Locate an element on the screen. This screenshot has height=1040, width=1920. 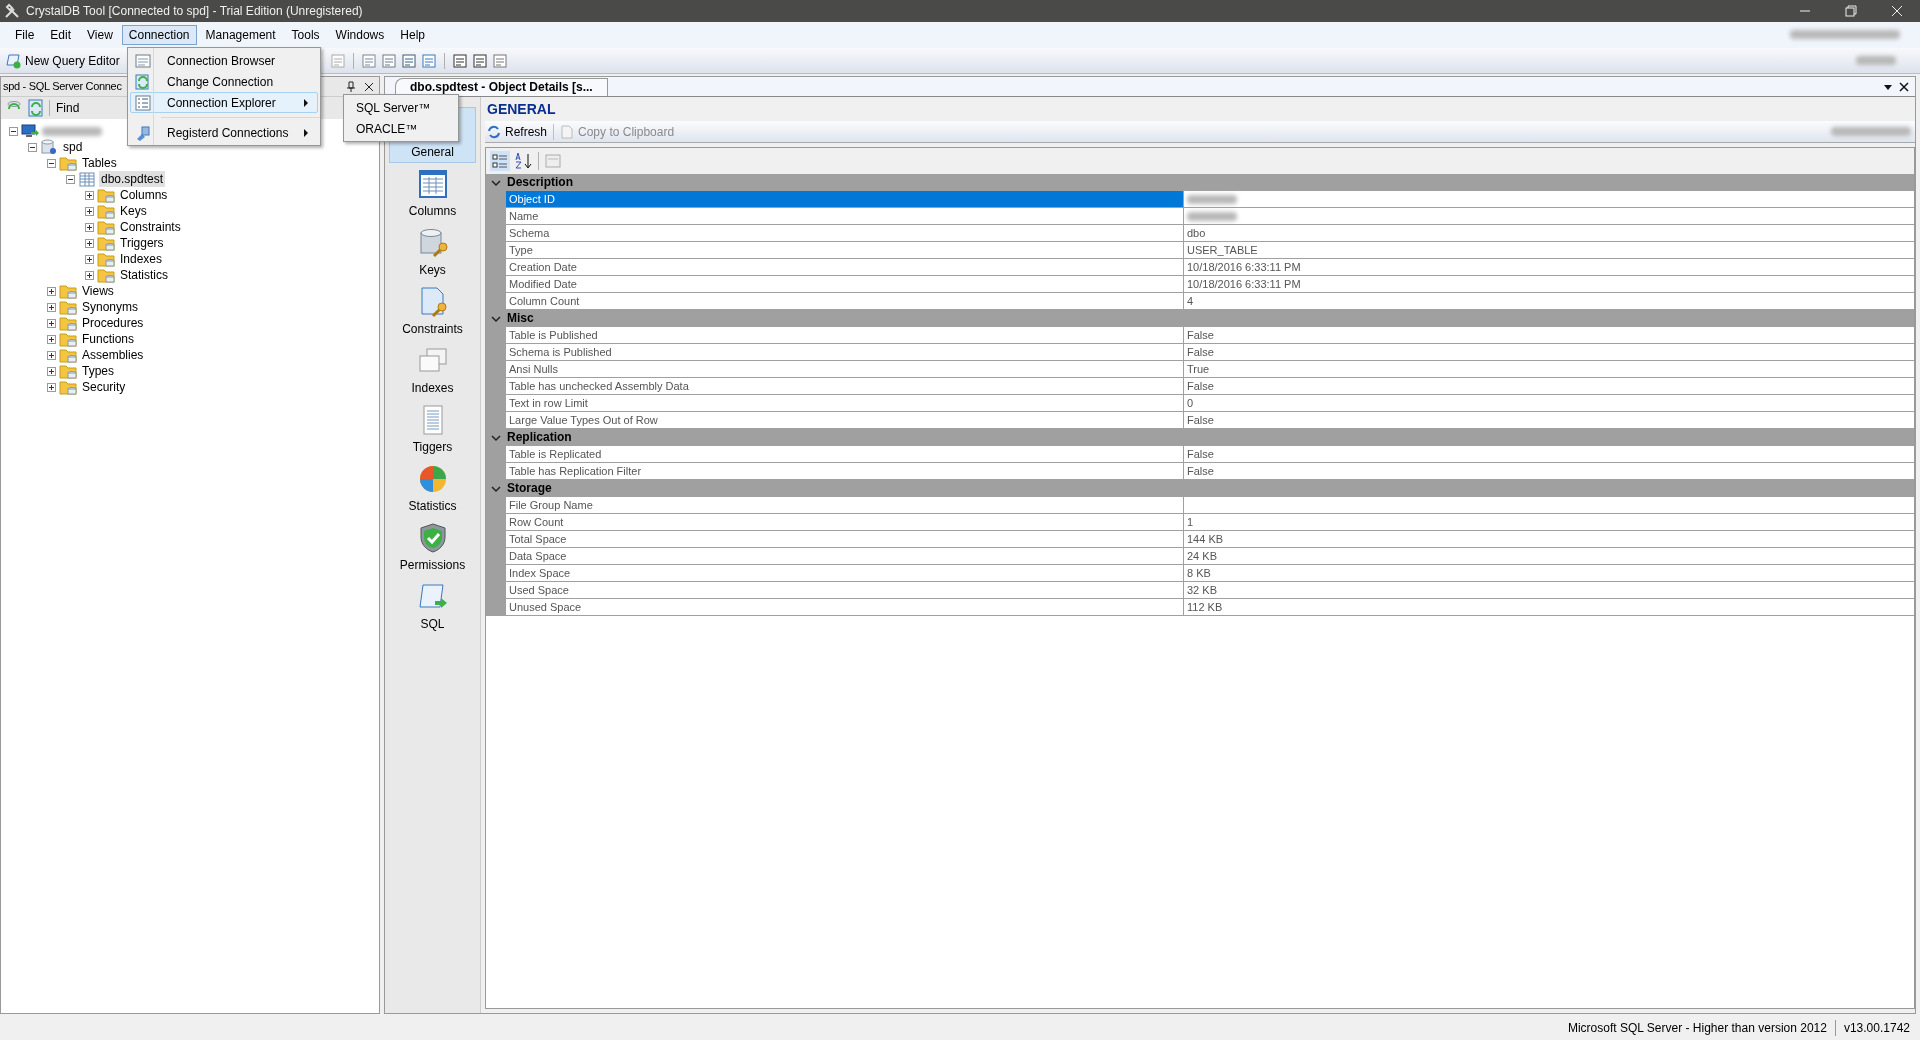
panel-title: spd - SQL Server Connec is located at coordinates (62, 87).